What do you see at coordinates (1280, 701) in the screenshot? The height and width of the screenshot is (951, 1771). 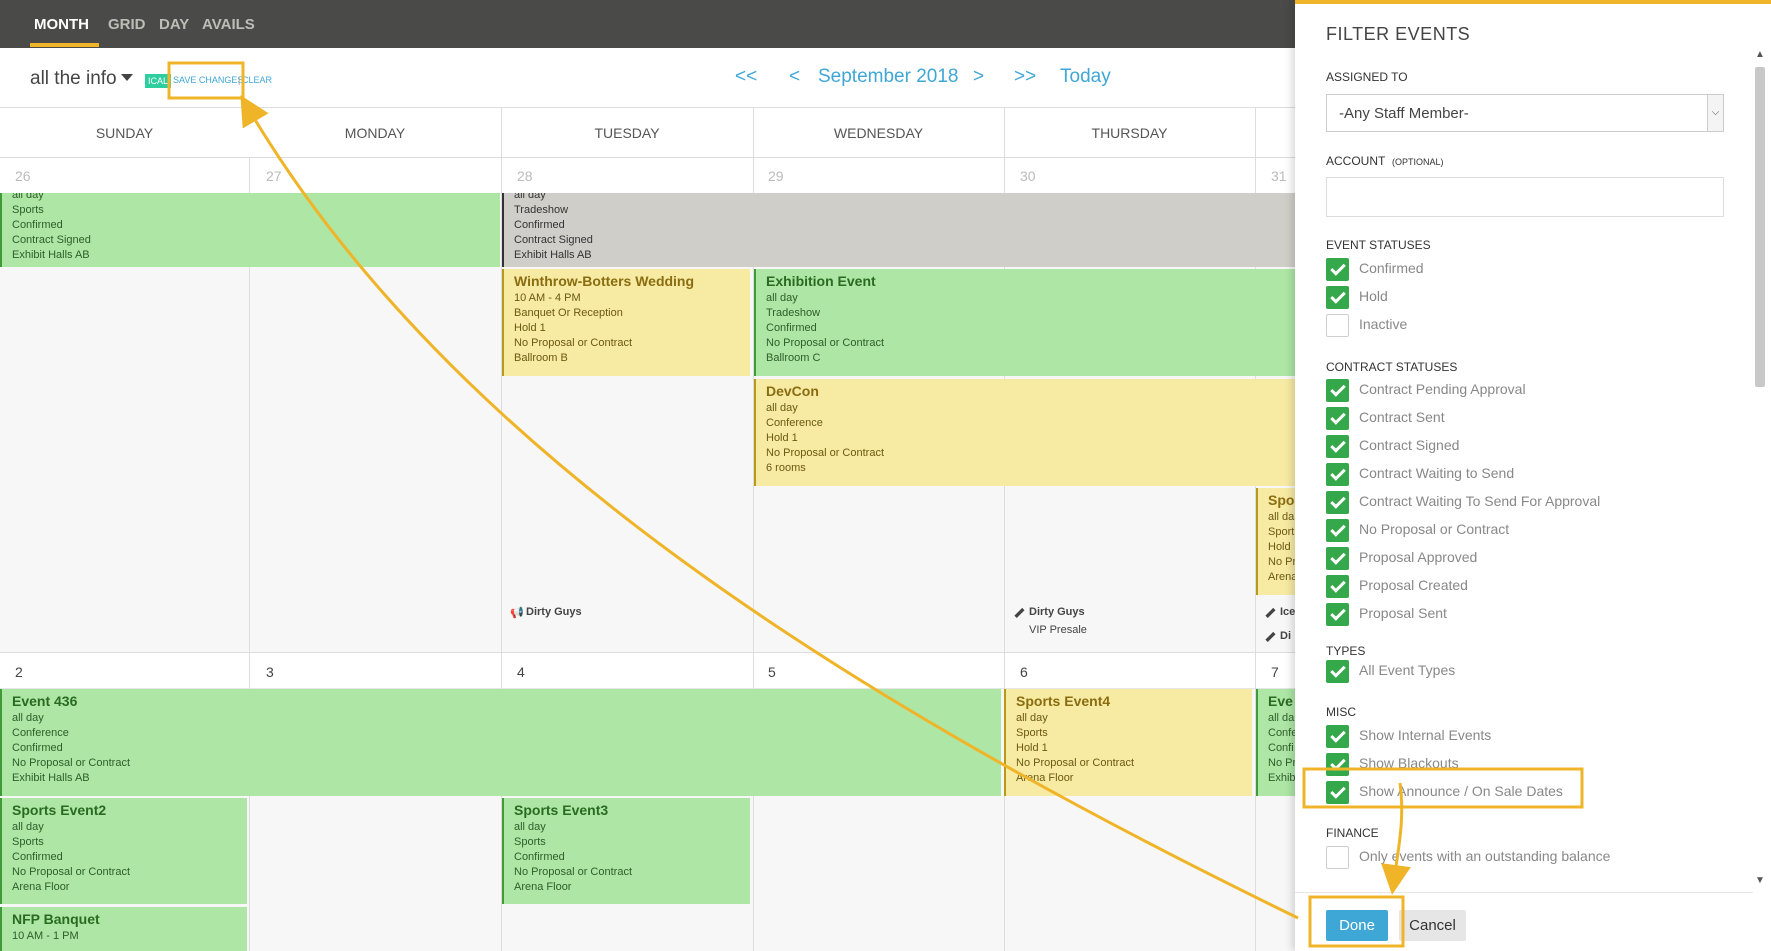 I see `event-title: Eve` at bounding box center [1280, 701].